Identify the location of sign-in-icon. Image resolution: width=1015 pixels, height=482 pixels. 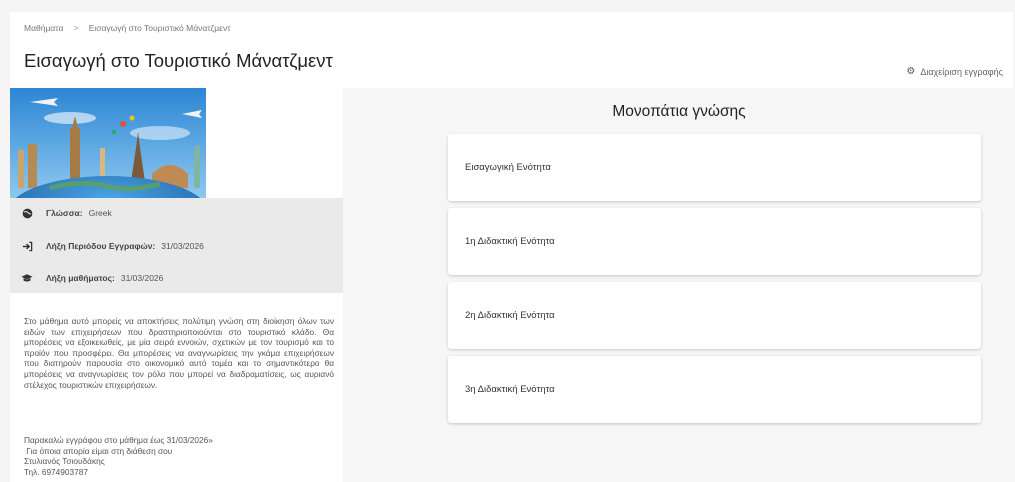
(27, 246).